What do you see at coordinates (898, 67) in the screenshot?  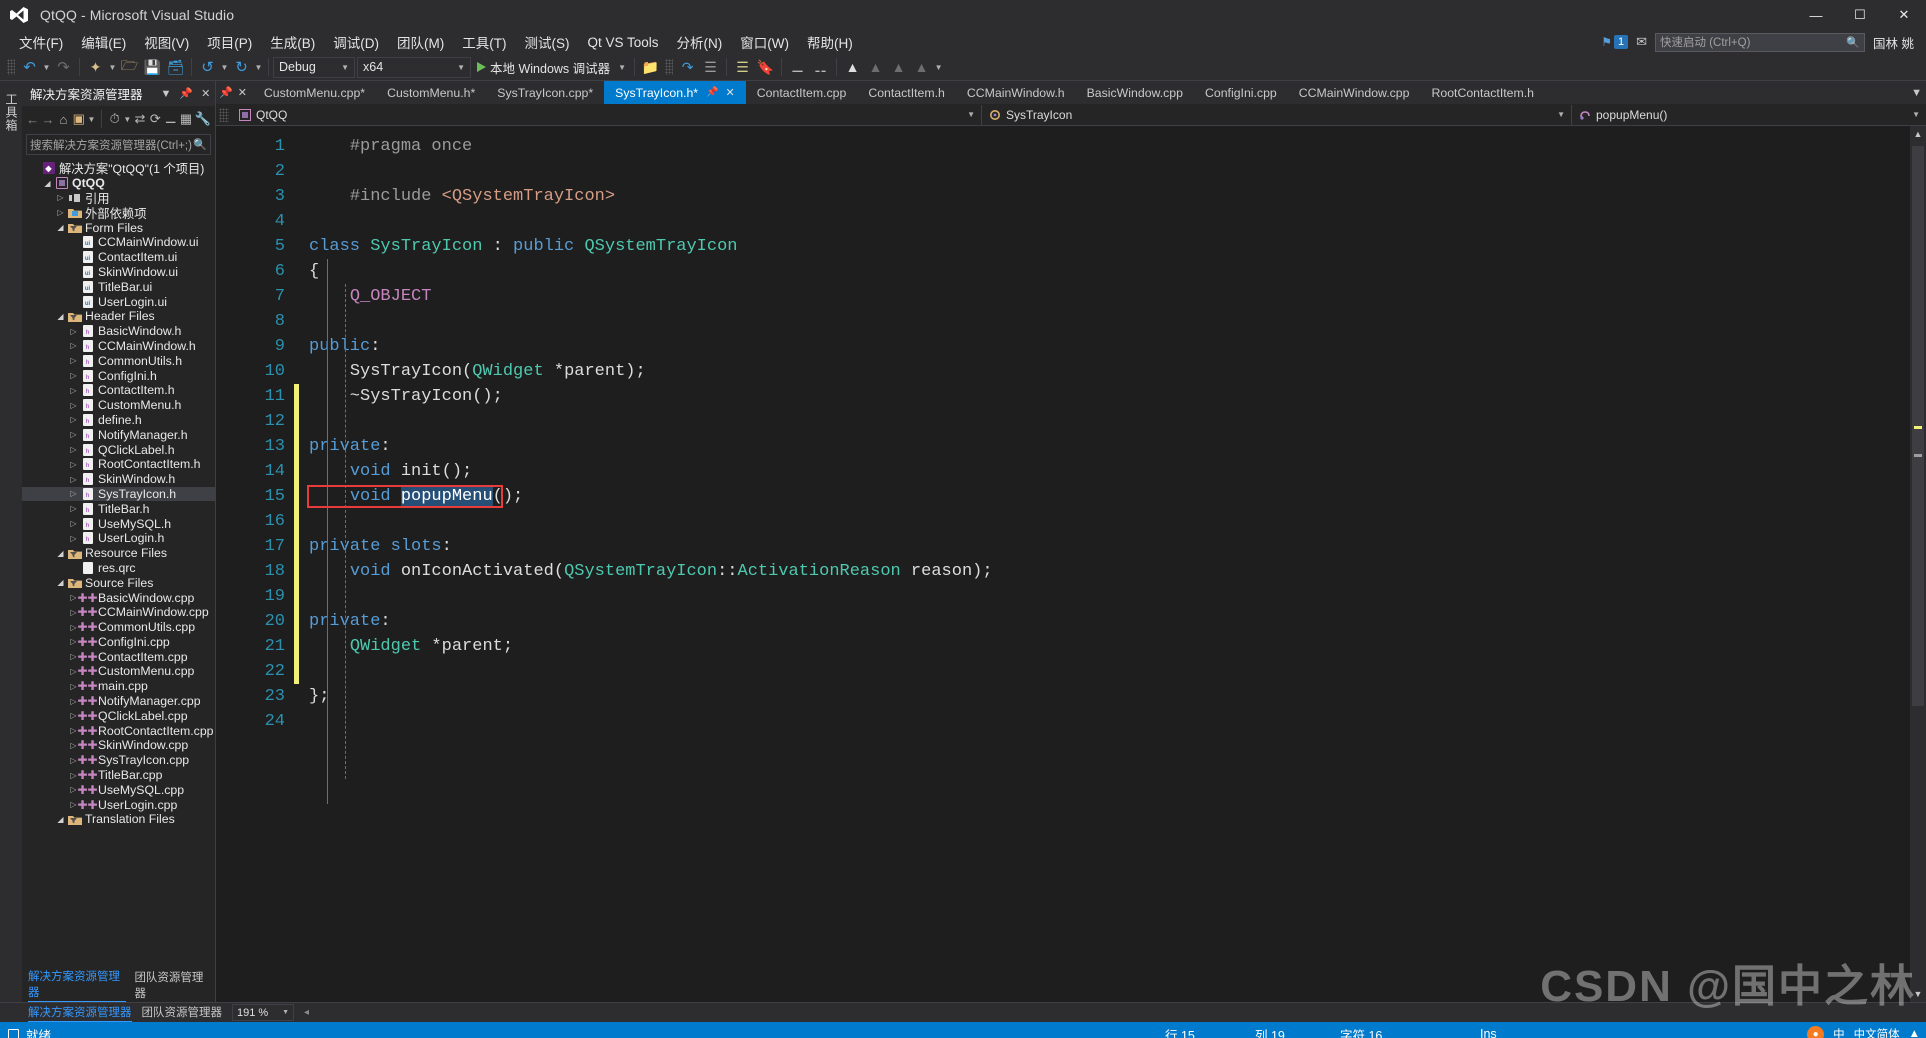 I see `toolbar-extra-5-icon: ▲` at bounding box center [898, 67].